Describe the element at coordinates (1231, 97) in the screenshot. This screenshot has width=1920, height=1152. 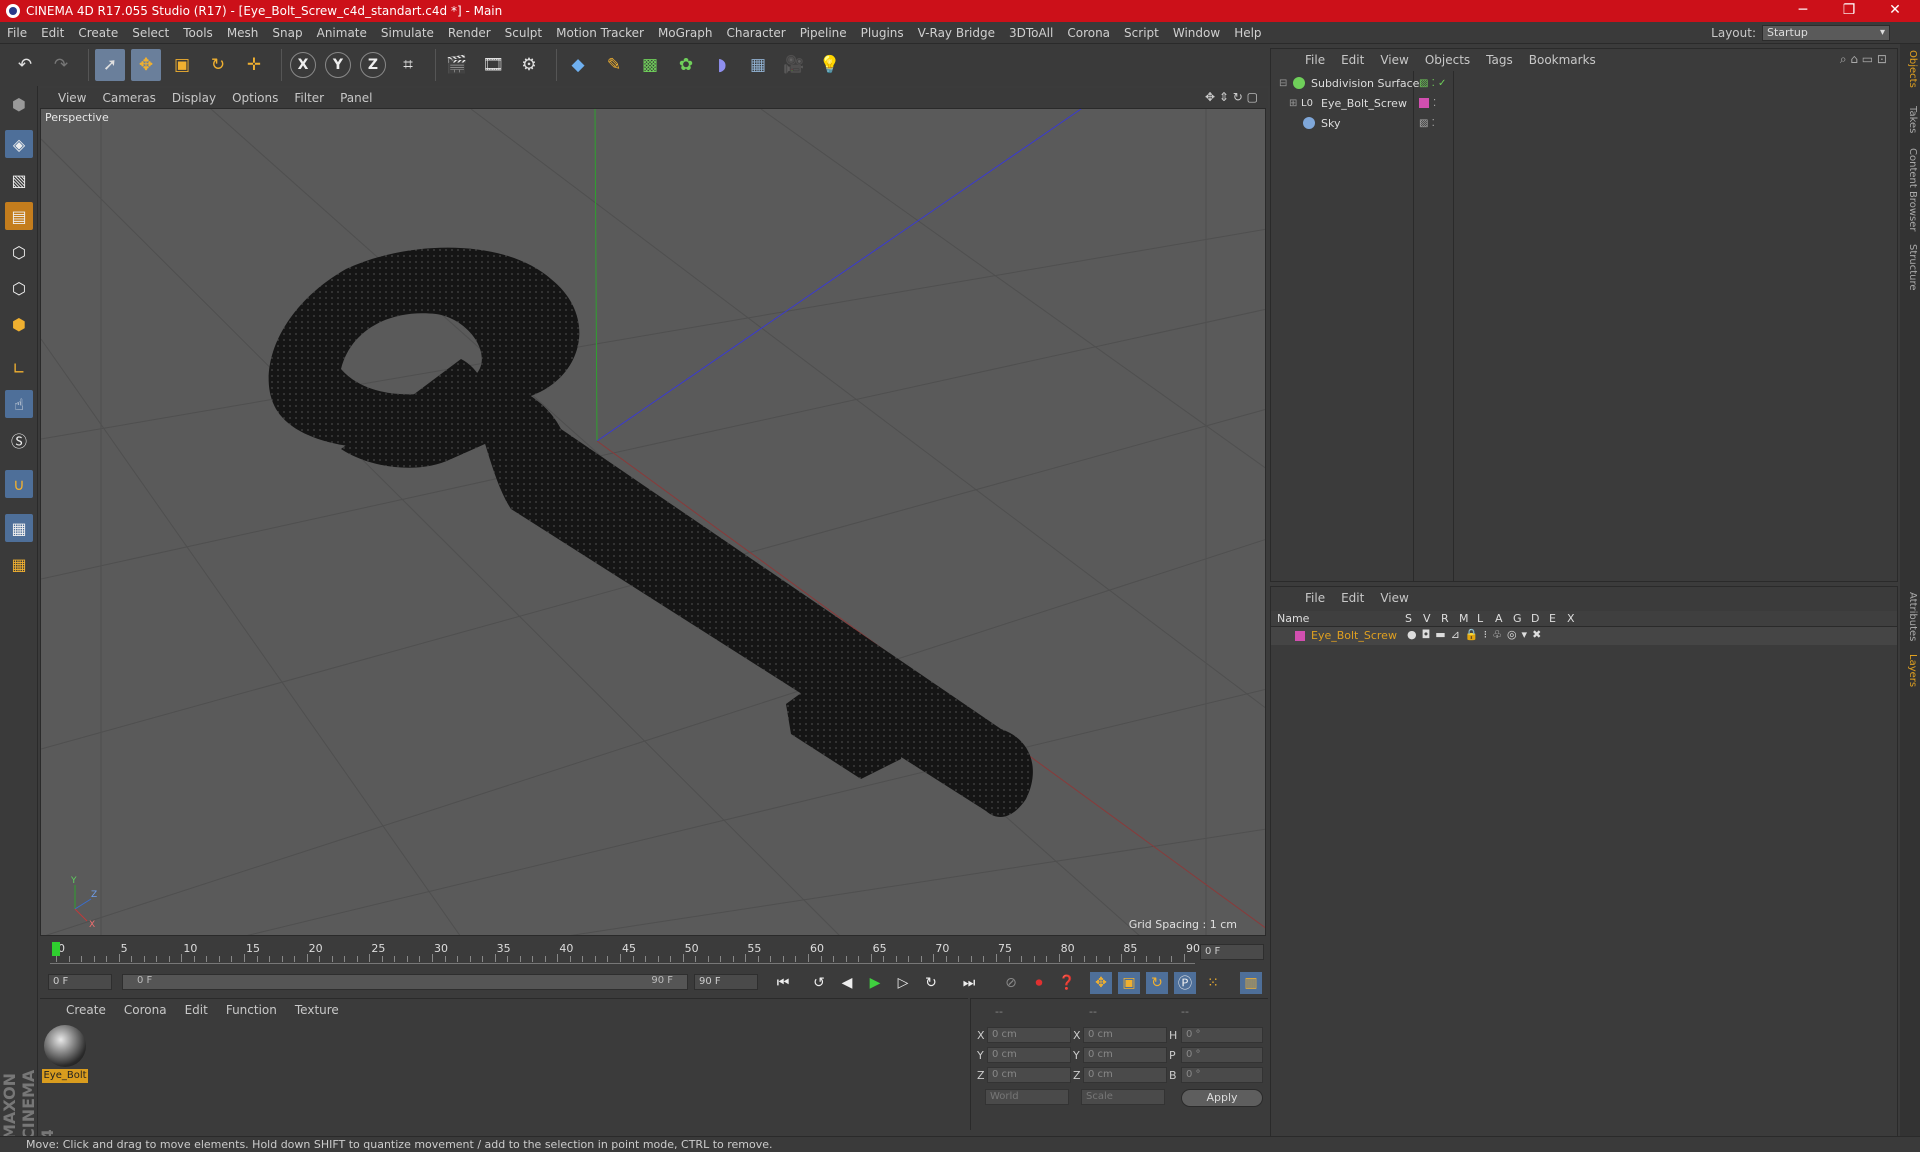
I see `viewport-nav-icons: ✥ ⇕ ↻ ▢` at that location.